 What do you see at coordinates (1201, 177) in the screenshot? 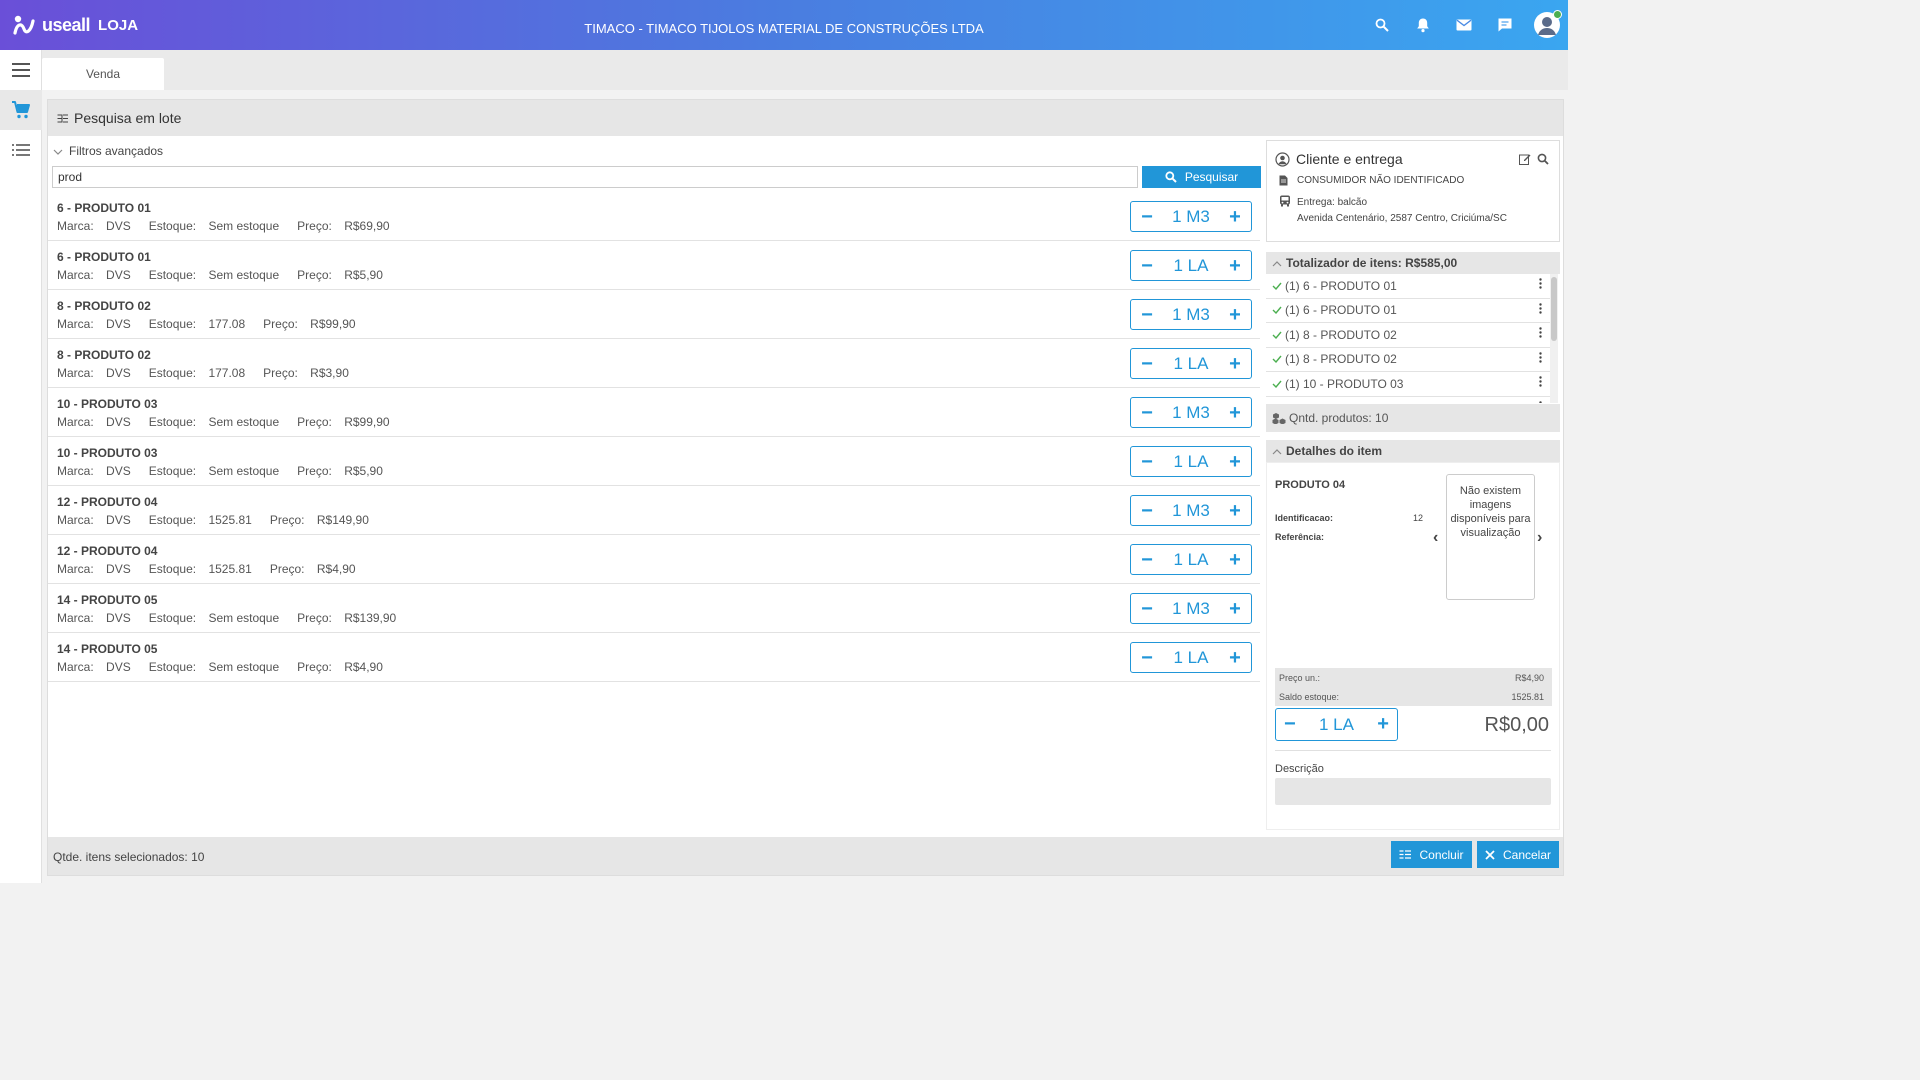
I see `search-button: Pesquisar` at bounding box center [1201, 177].